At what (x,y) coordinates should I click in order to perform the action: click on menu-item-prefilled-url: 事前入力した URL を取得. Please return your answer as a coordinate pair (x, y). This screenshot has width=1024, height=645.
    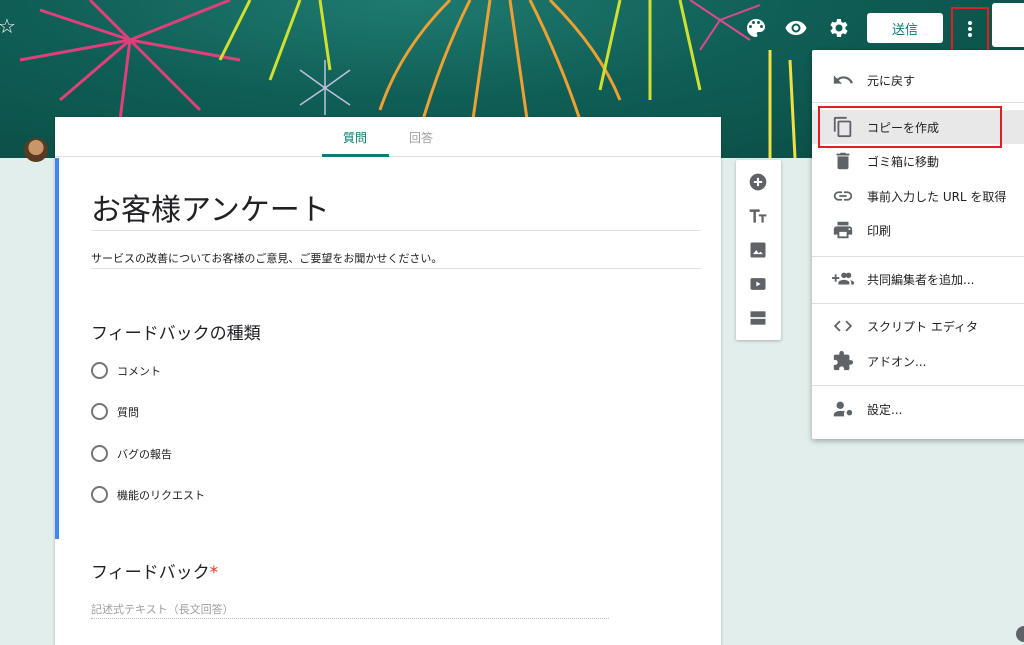
    Looking at the image, I should click on (918, 196).